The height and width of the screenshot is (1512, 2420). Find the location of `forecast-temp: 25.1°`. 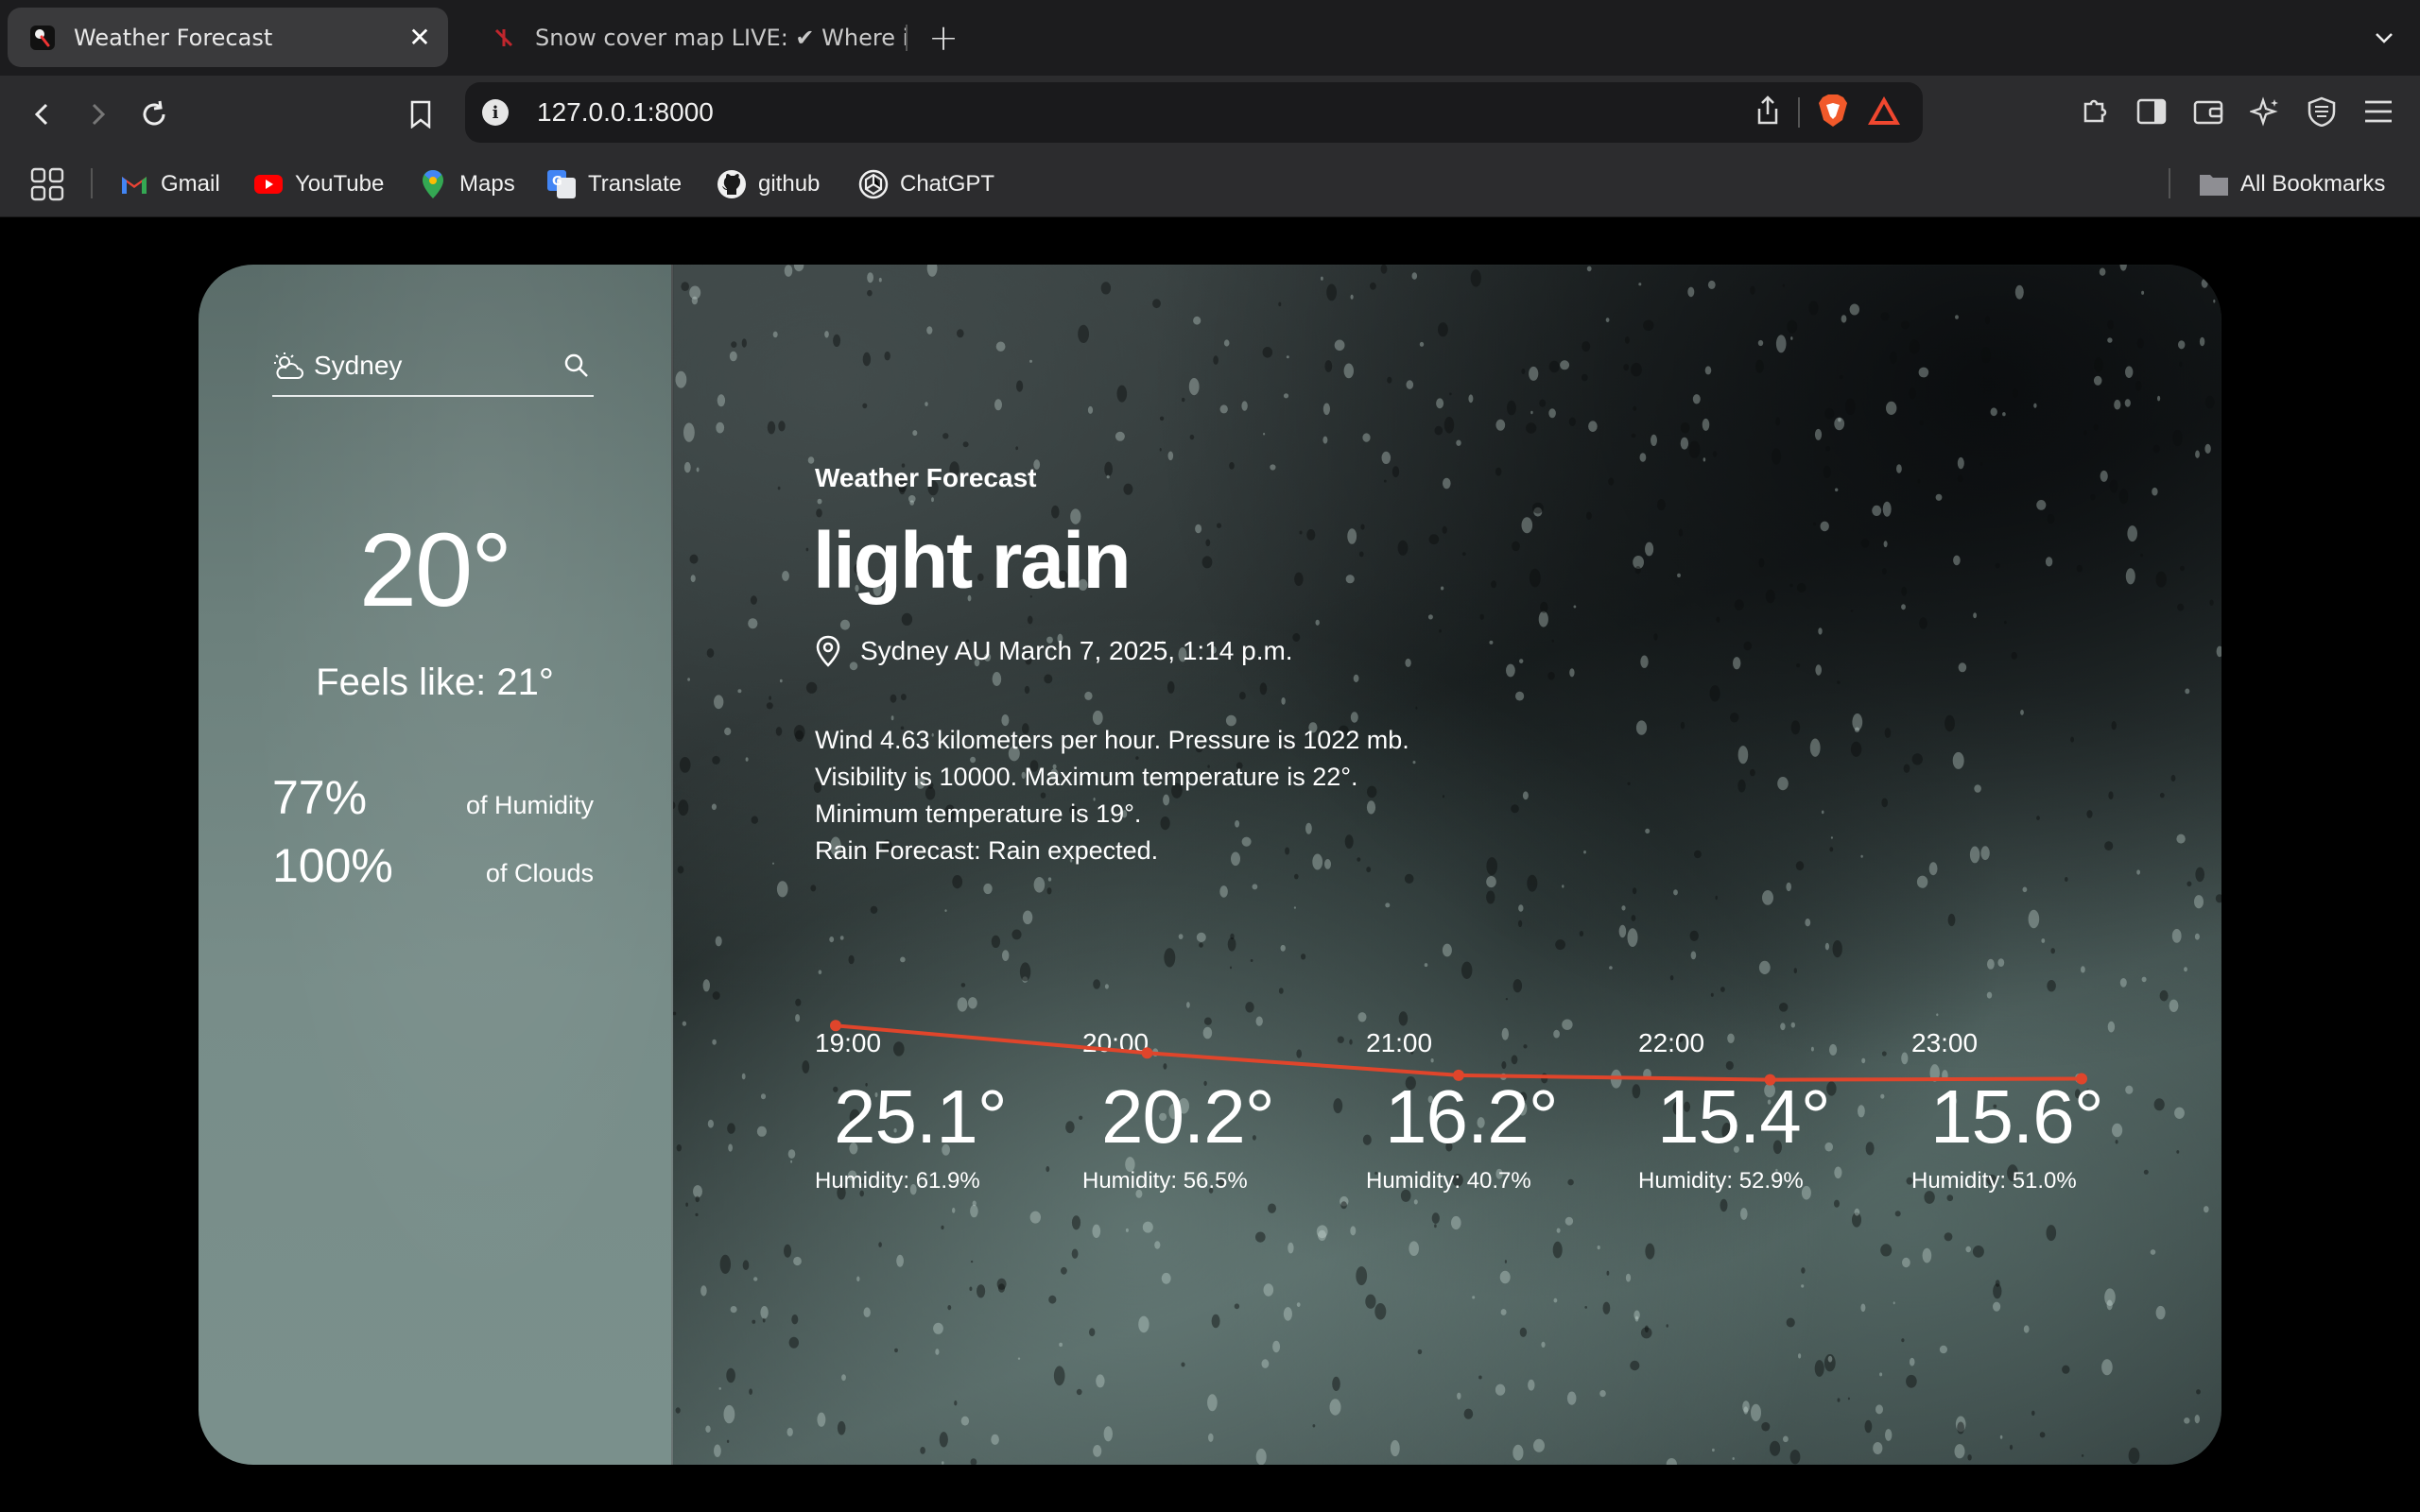

forecast-temp: 25.1° is located at coordinates (921, 1116).